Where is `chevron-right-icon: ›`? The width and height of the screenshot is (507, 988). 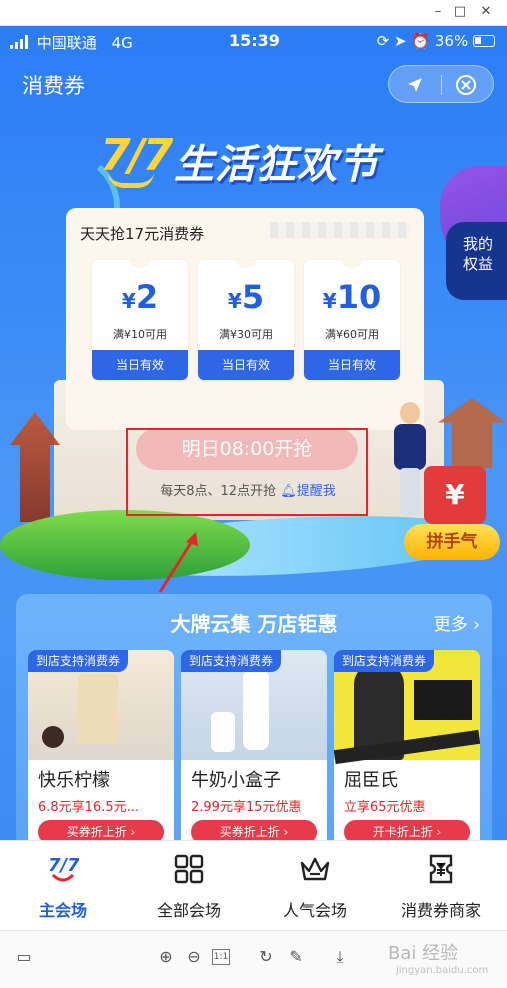
chevron-right-icon: › is located at coordinates (476, 625).